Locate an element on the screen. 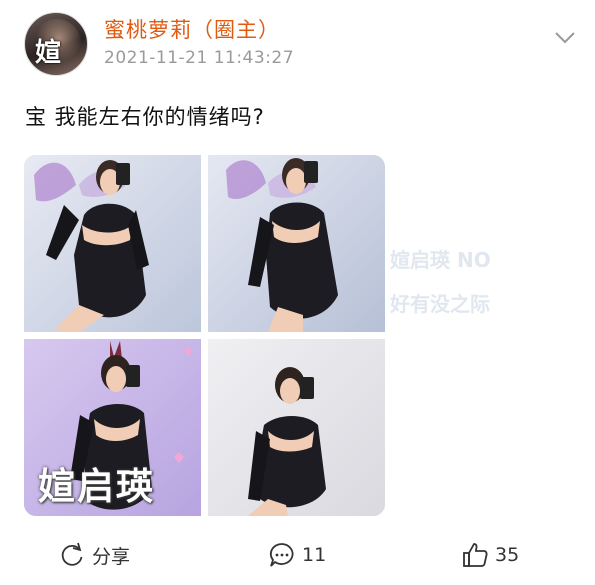 This screenshot has height=585, width=595. author-name: 蜜桃萝莉（圈主） is located at coordinates (192, 29).